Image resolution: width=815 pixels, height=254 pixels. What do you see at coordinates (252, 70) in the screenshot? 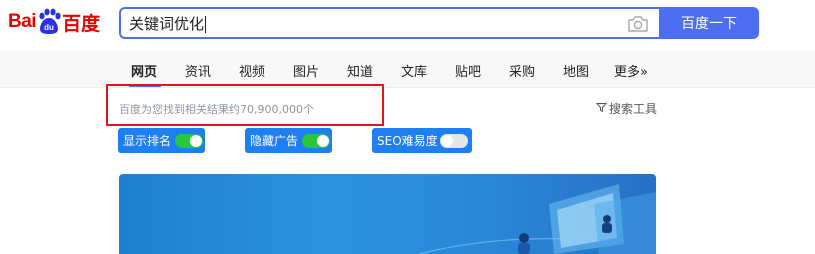
I see `tab-video: 视频` at bounding box center [252, 70].